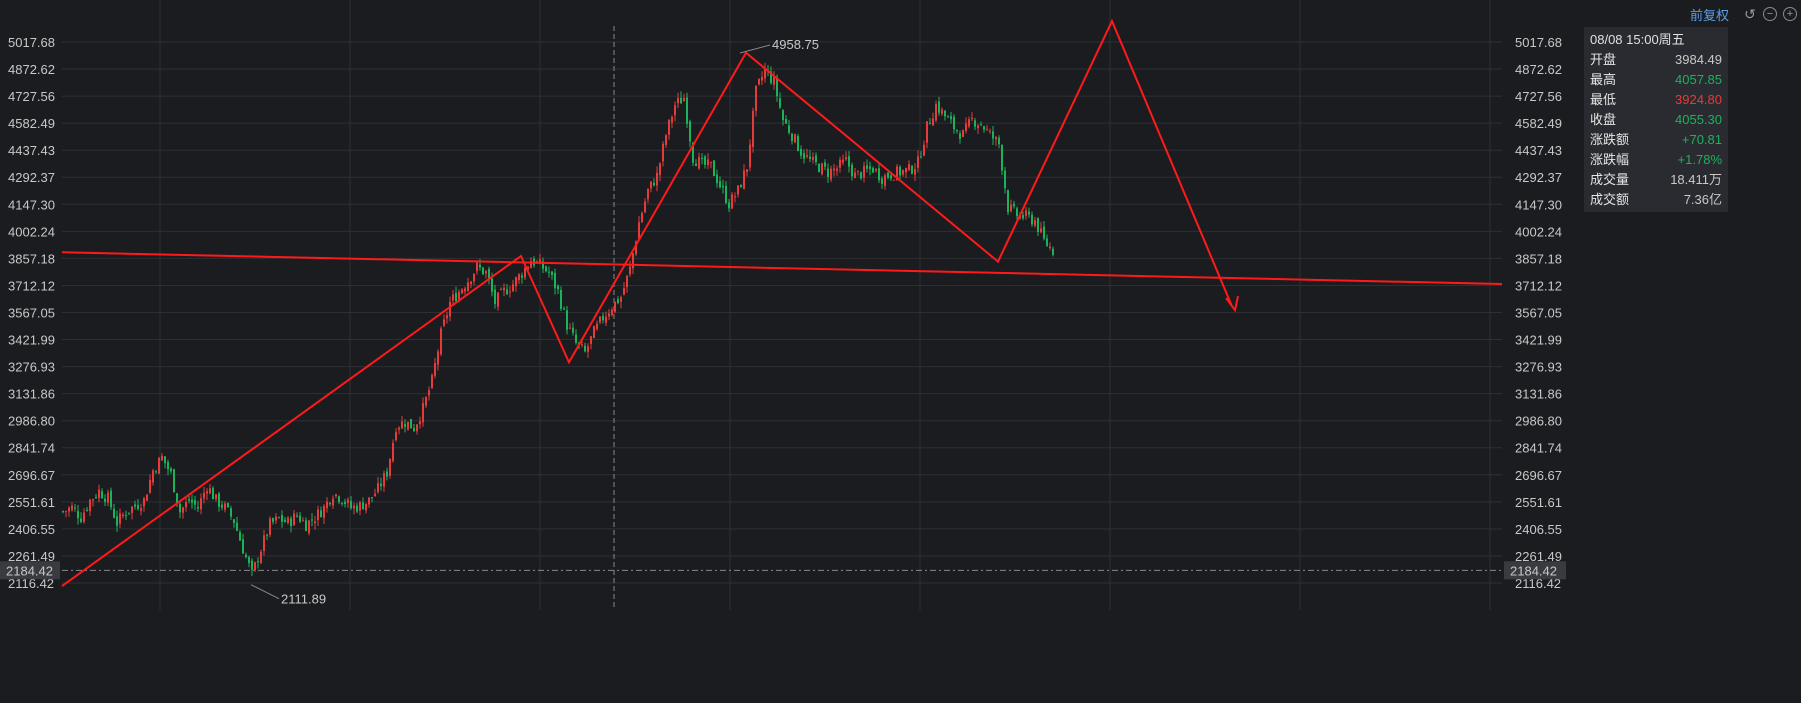 The image size is (1801, 703). What do you see at coordinates (31, 421) in the screenshot?
I see `y-tick-label-left: 2986.80` at bounding box center [31, 421].